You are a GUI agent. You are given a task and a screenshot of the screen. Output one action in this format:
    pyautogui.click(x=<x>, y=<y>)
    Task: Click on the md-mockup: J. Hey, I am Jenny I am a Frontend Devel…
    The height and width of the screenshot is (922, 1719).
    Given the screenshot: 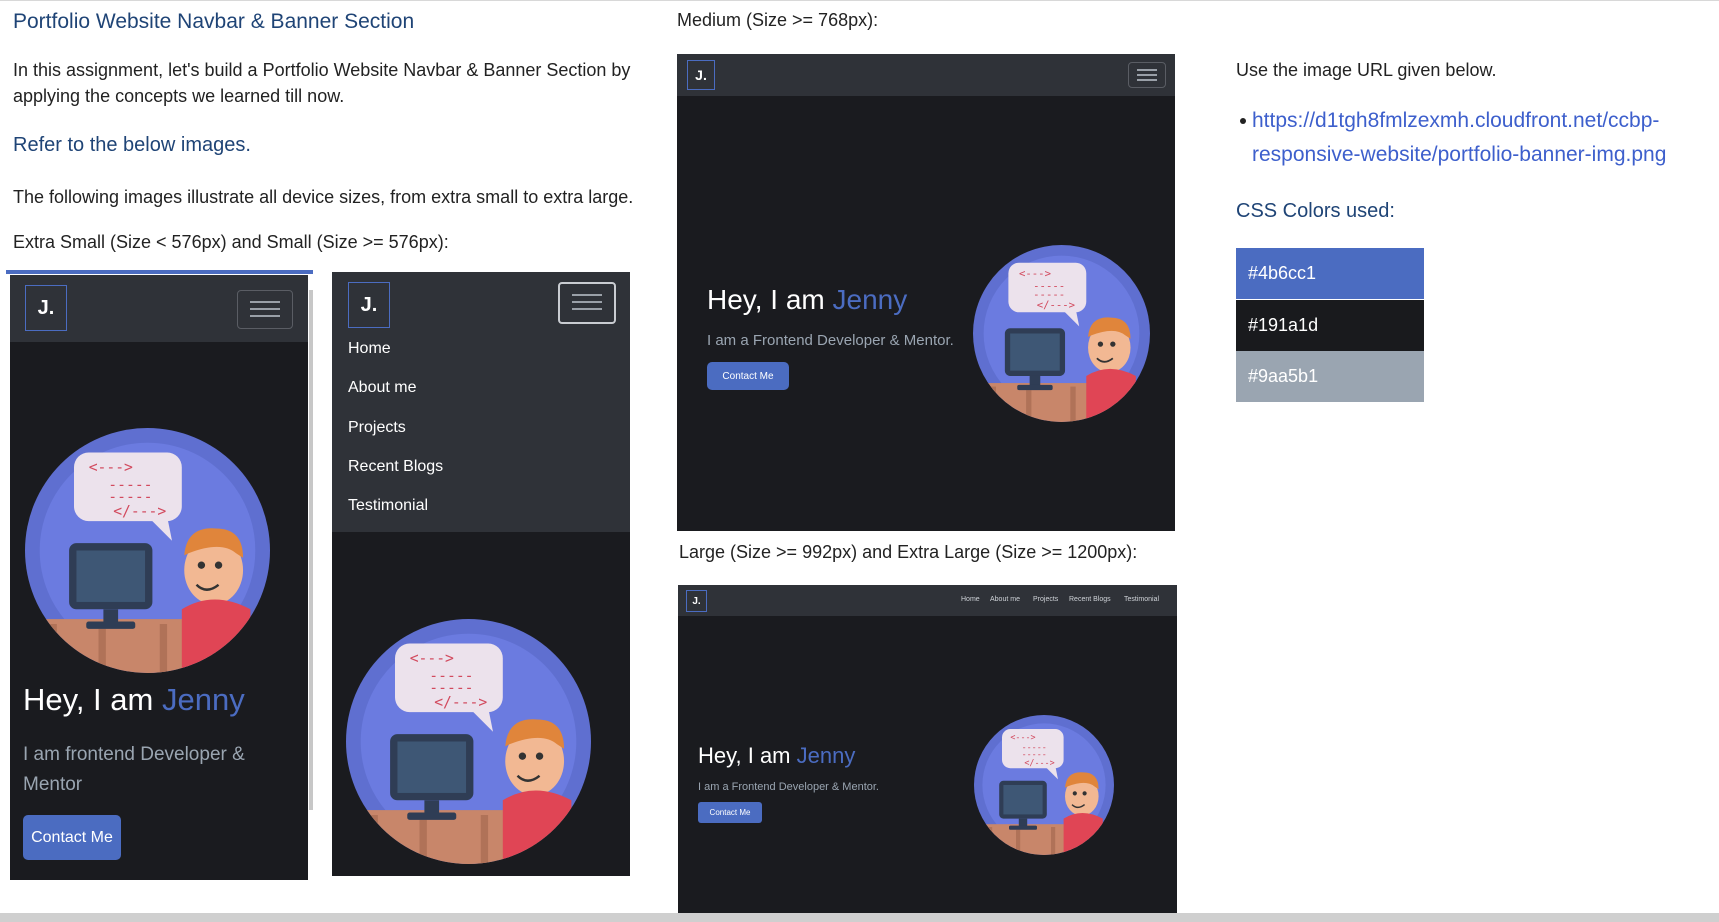 What is the action you would take?
    pyautogui.click(x=926, y=292)
    